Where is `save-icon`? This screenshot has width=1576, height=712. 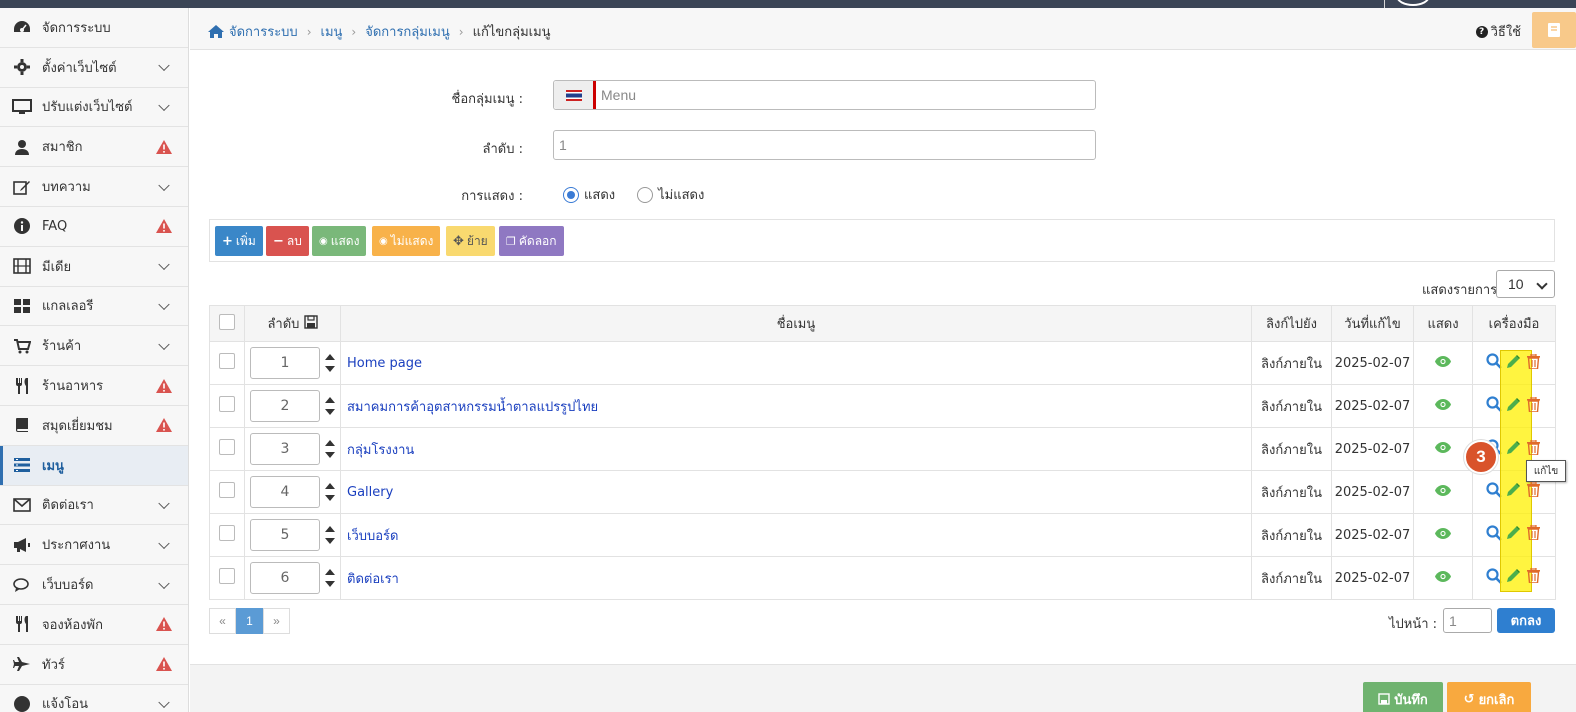
save-icon is located at coordinates (310, 322).